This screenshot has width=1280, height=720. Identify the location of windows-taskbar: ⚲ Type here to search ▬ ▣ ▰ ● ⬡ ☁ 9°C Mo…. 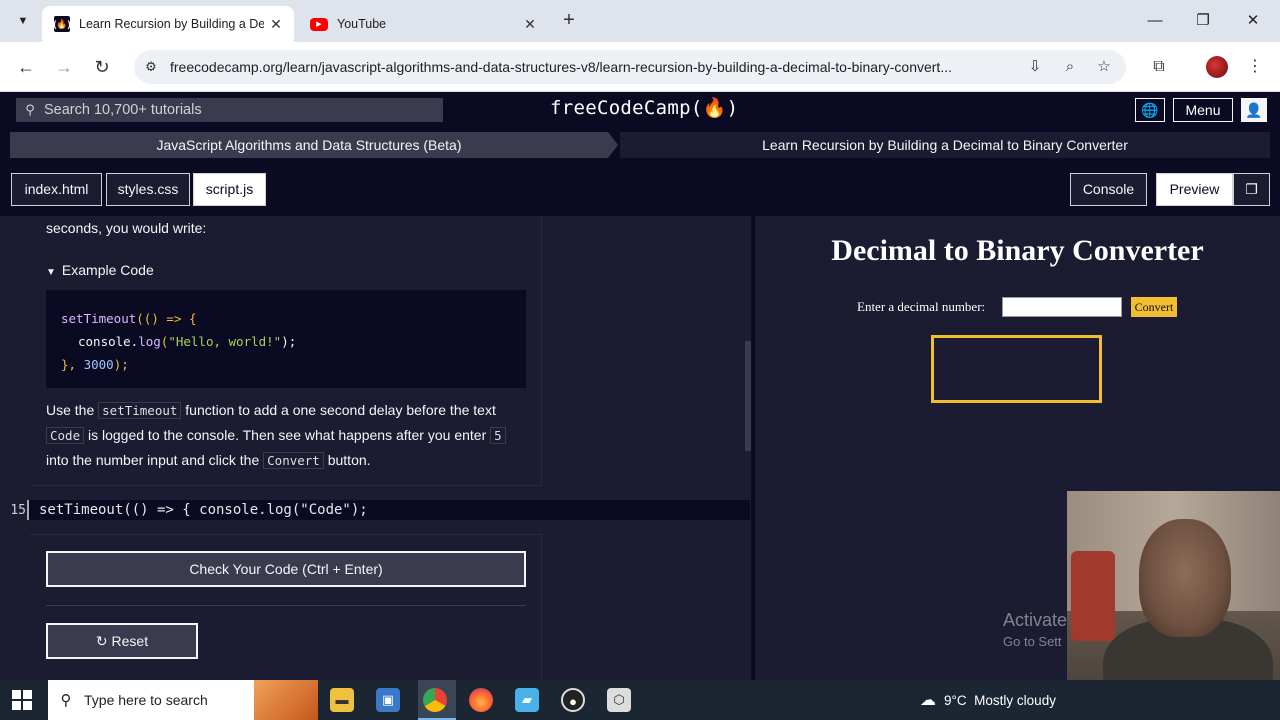
(640, 700).